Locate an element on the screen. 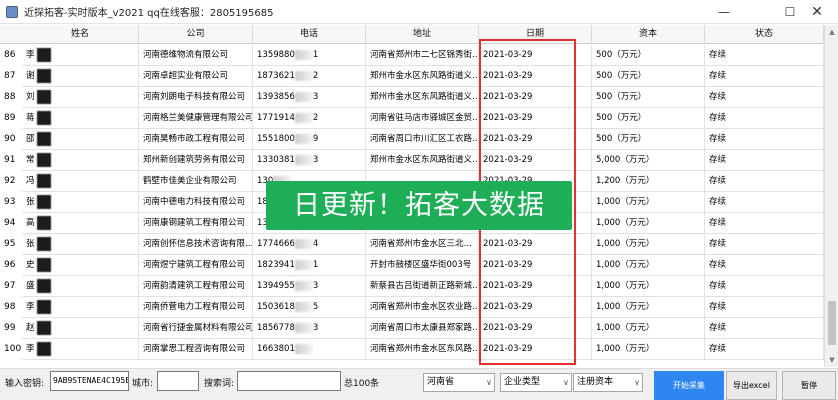 Image resolution: width=838 pixels, height=400 pixels. capital-select: 注册资本 ∨ is located at coordinates (608, 382).